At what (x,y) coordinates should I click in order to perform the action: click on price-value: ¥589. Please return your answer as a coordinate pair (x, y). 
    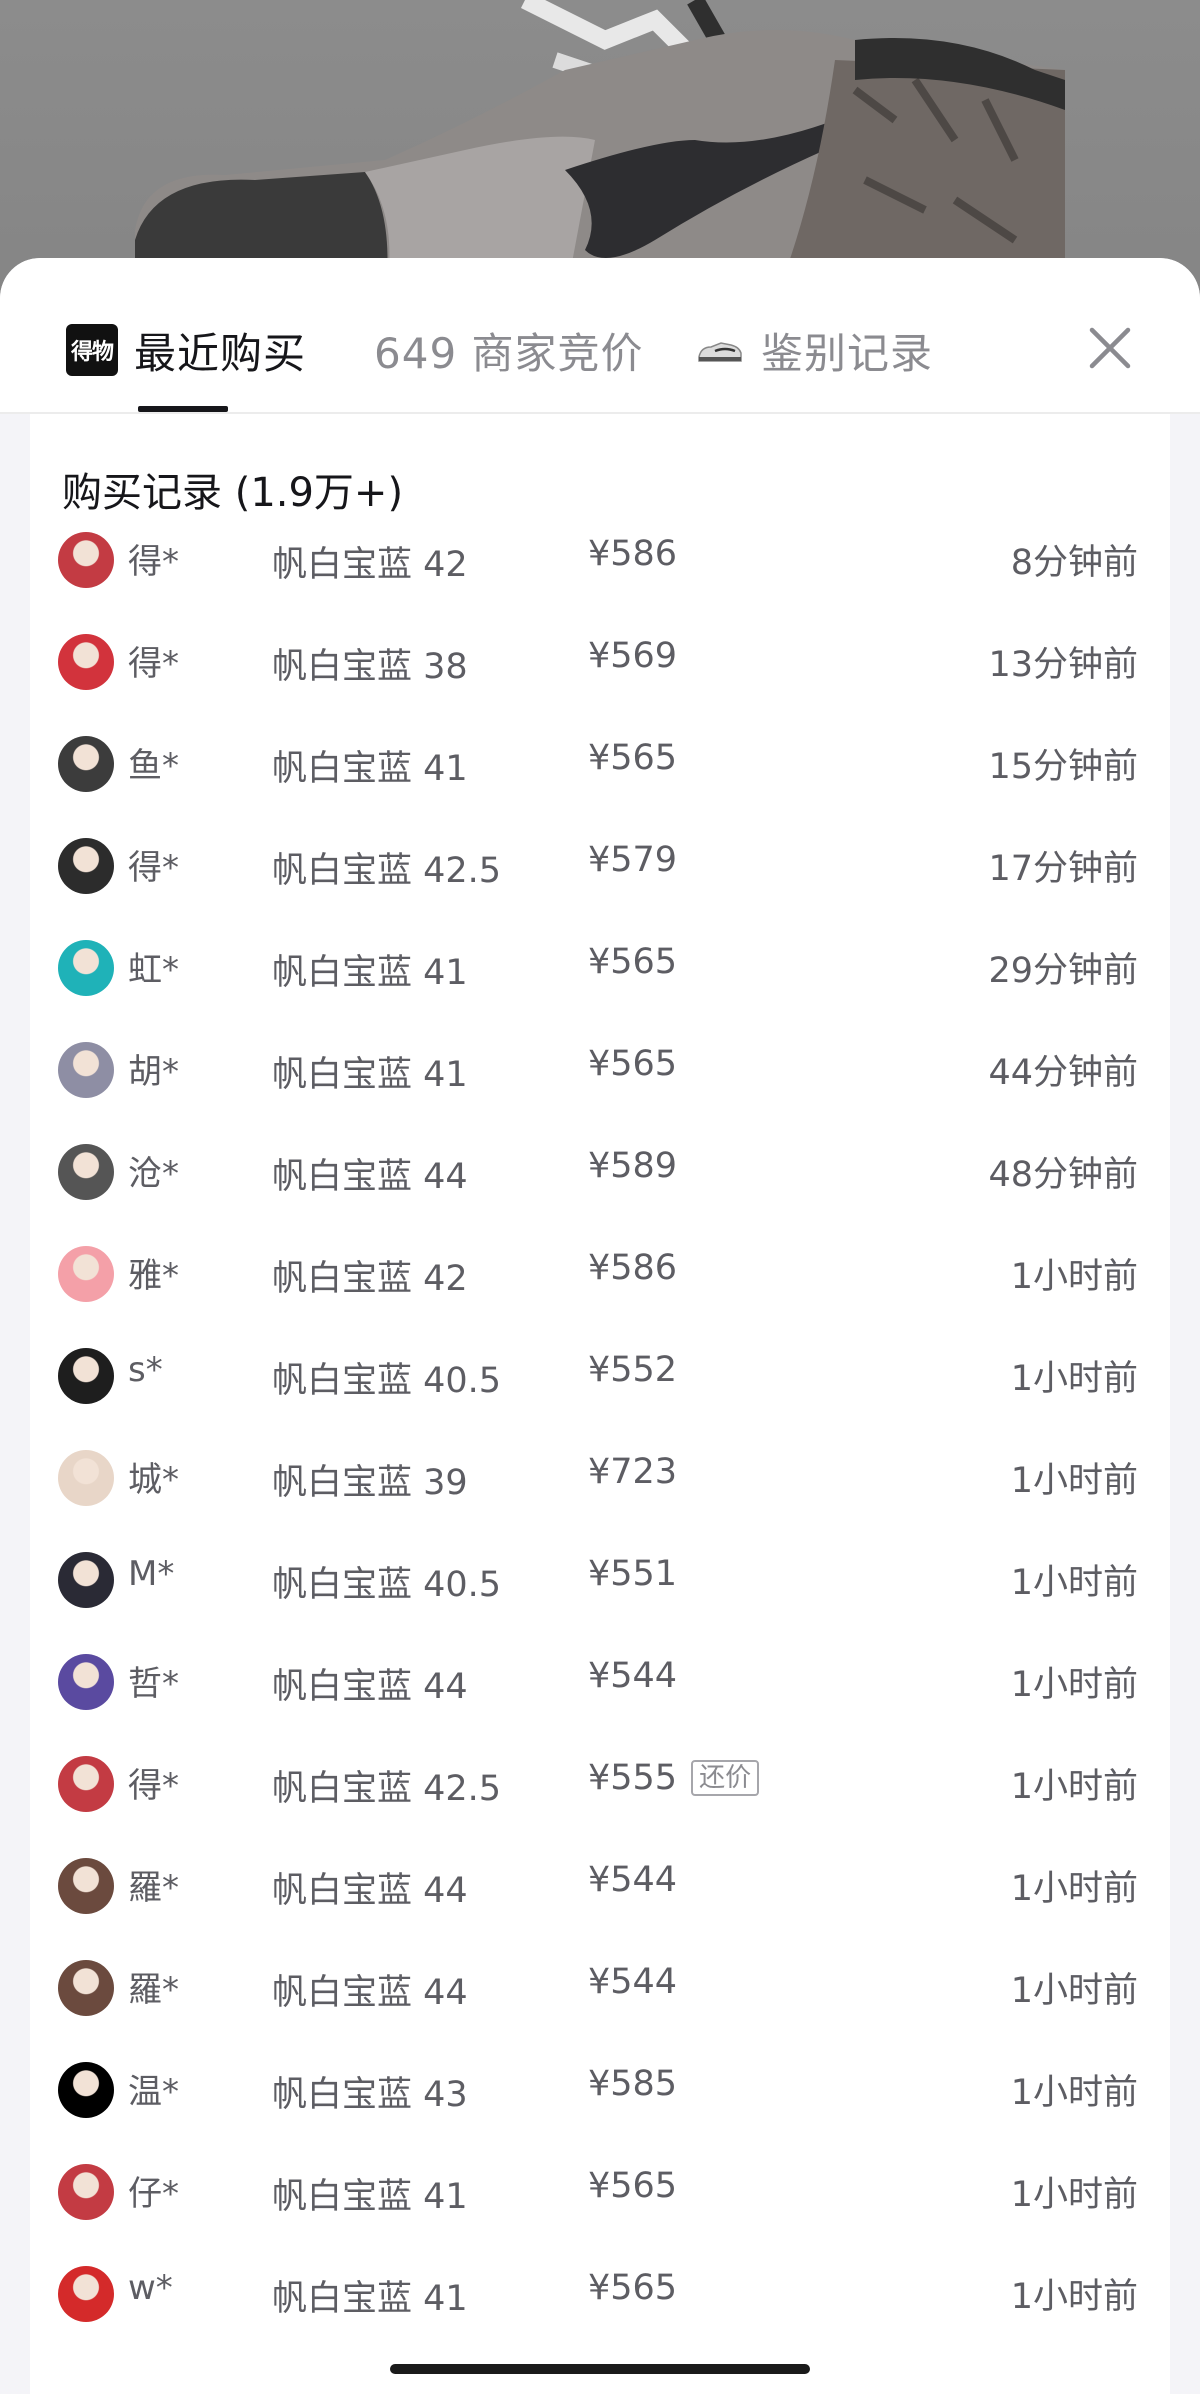
    Looking at the image, I should click on (633, 1166).